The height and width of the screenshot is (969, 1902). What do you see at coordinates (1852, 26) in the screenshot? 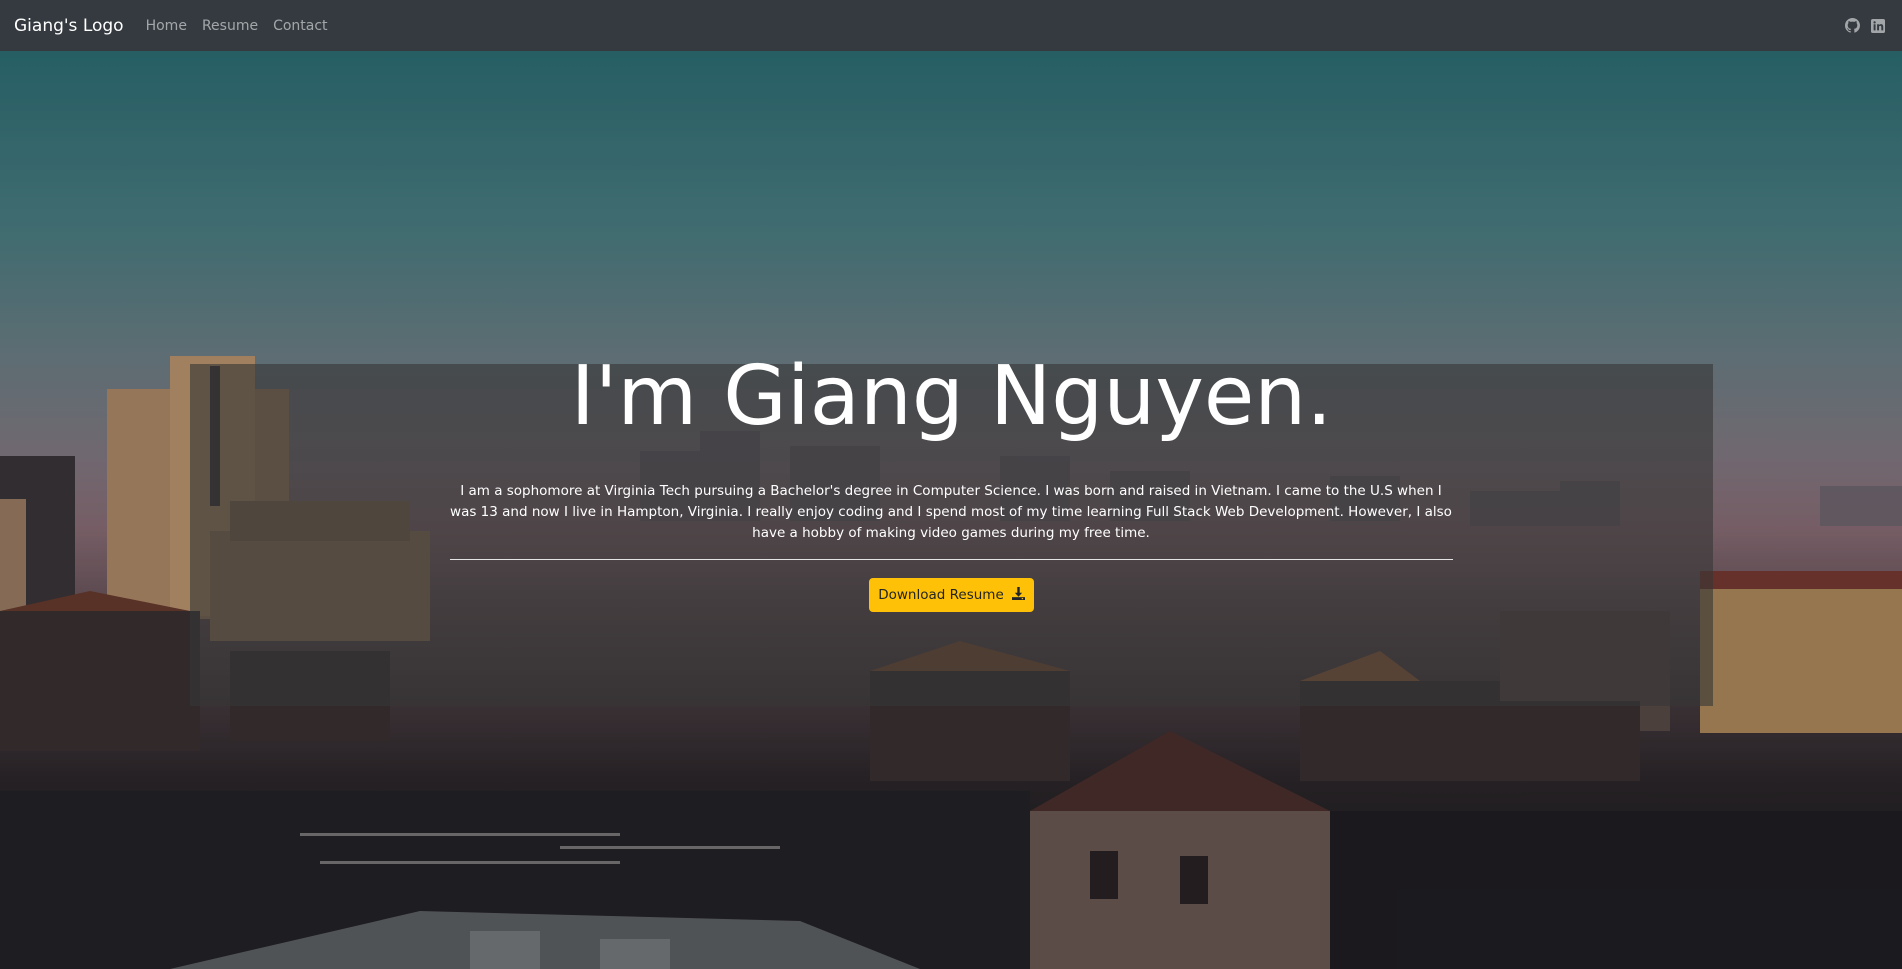
I see `github-icon` at bounding box center [1852, 26].